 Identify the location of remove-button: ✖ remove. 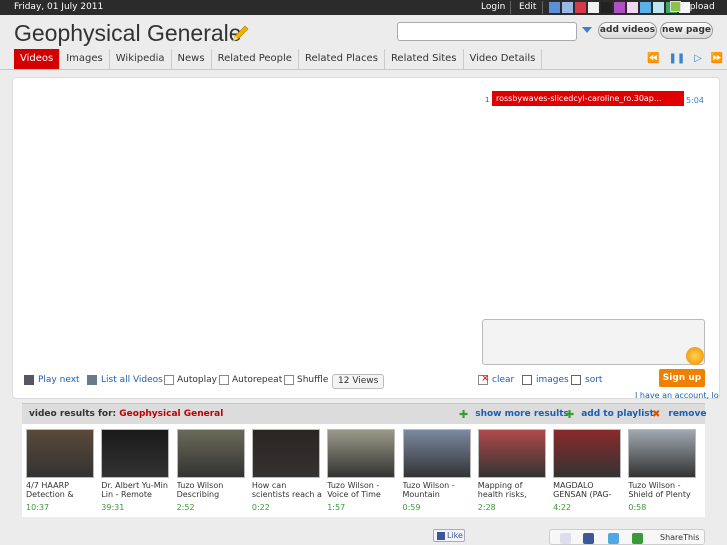
(679, 414).